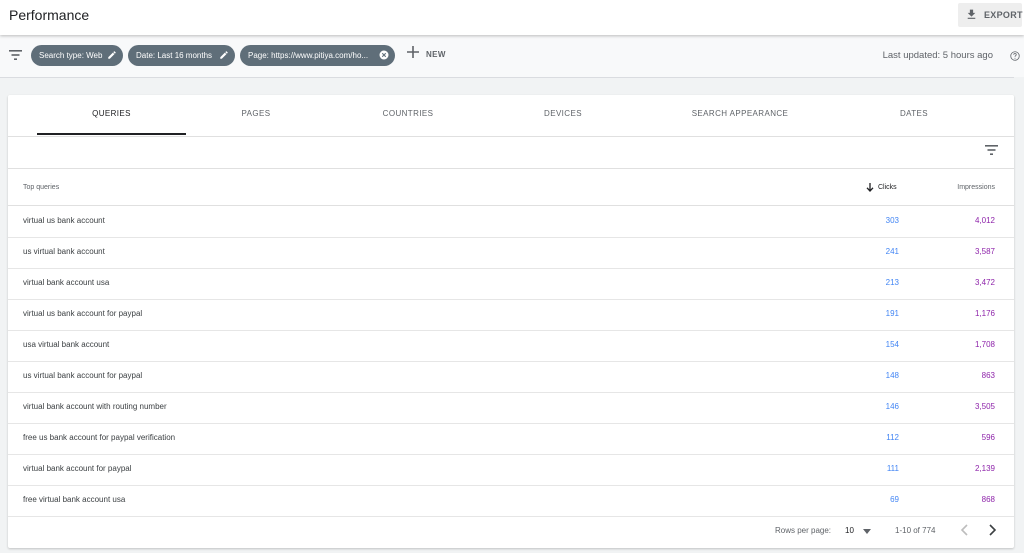  Describe the element at coordinates (937, 55) in the screenshot. I see `last-updated-text: Last updated: 5 hours ago` at that location.